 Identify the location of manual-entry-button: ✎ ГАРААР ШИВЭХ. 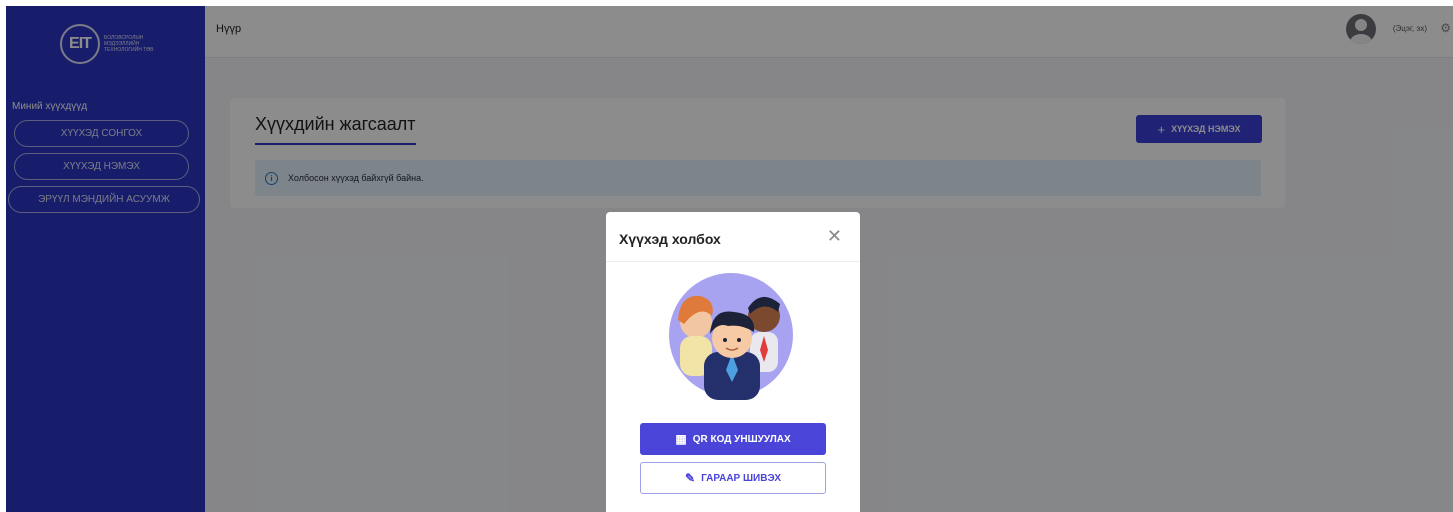
(733, 478).